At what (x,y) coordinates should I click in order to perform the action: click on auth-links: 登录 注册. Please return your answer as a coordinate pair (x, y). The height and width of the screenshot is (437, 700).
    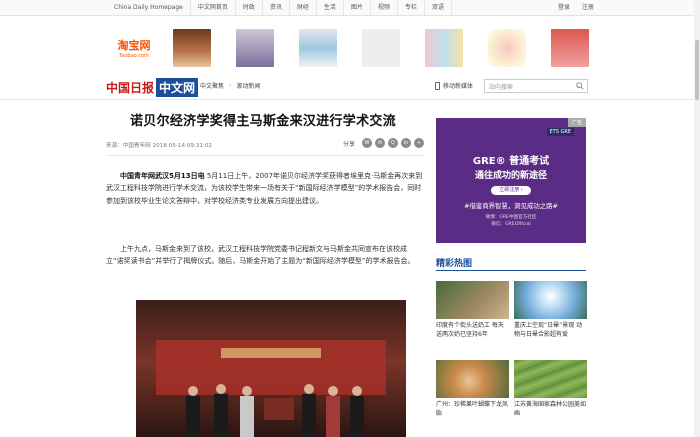
    Looking at the image, I should click on (576, 8).